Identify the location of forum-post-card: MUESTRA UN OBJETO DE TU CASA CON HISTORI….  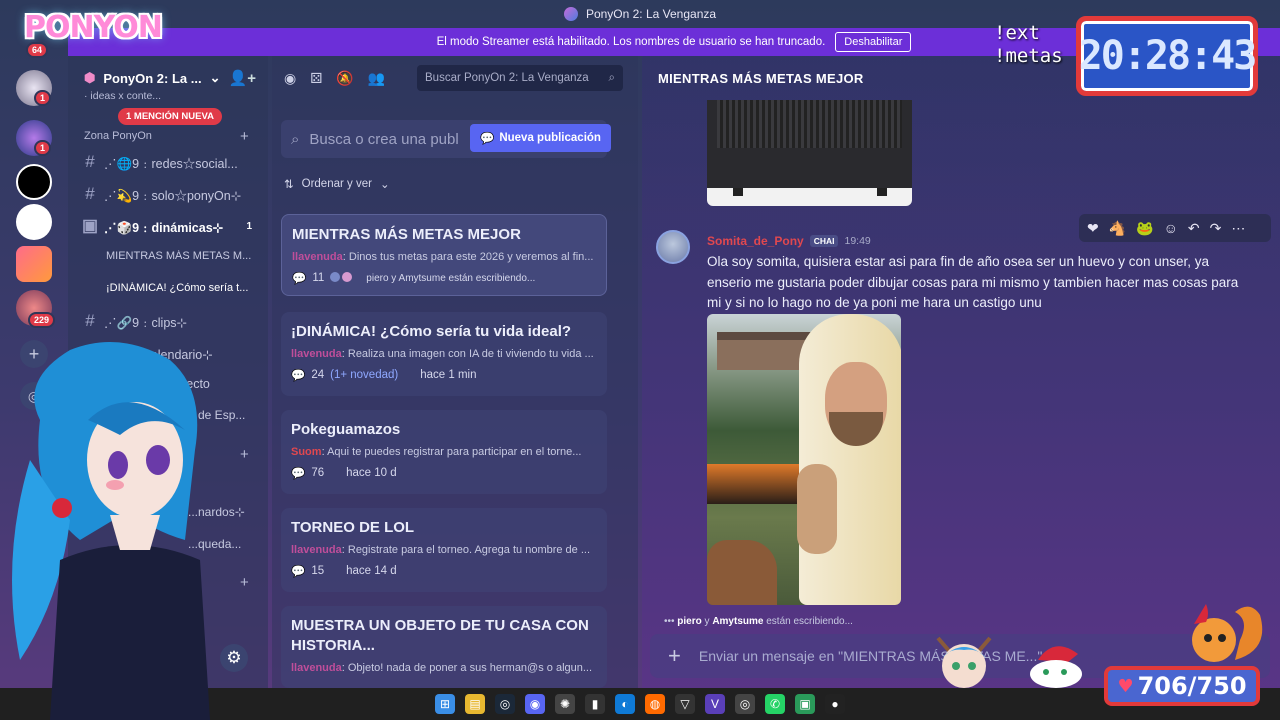
(444, 647).